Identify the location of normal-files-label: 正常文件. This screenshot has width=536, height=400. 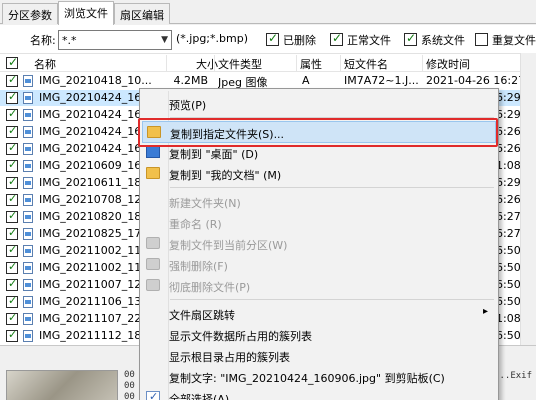
(369, 40).